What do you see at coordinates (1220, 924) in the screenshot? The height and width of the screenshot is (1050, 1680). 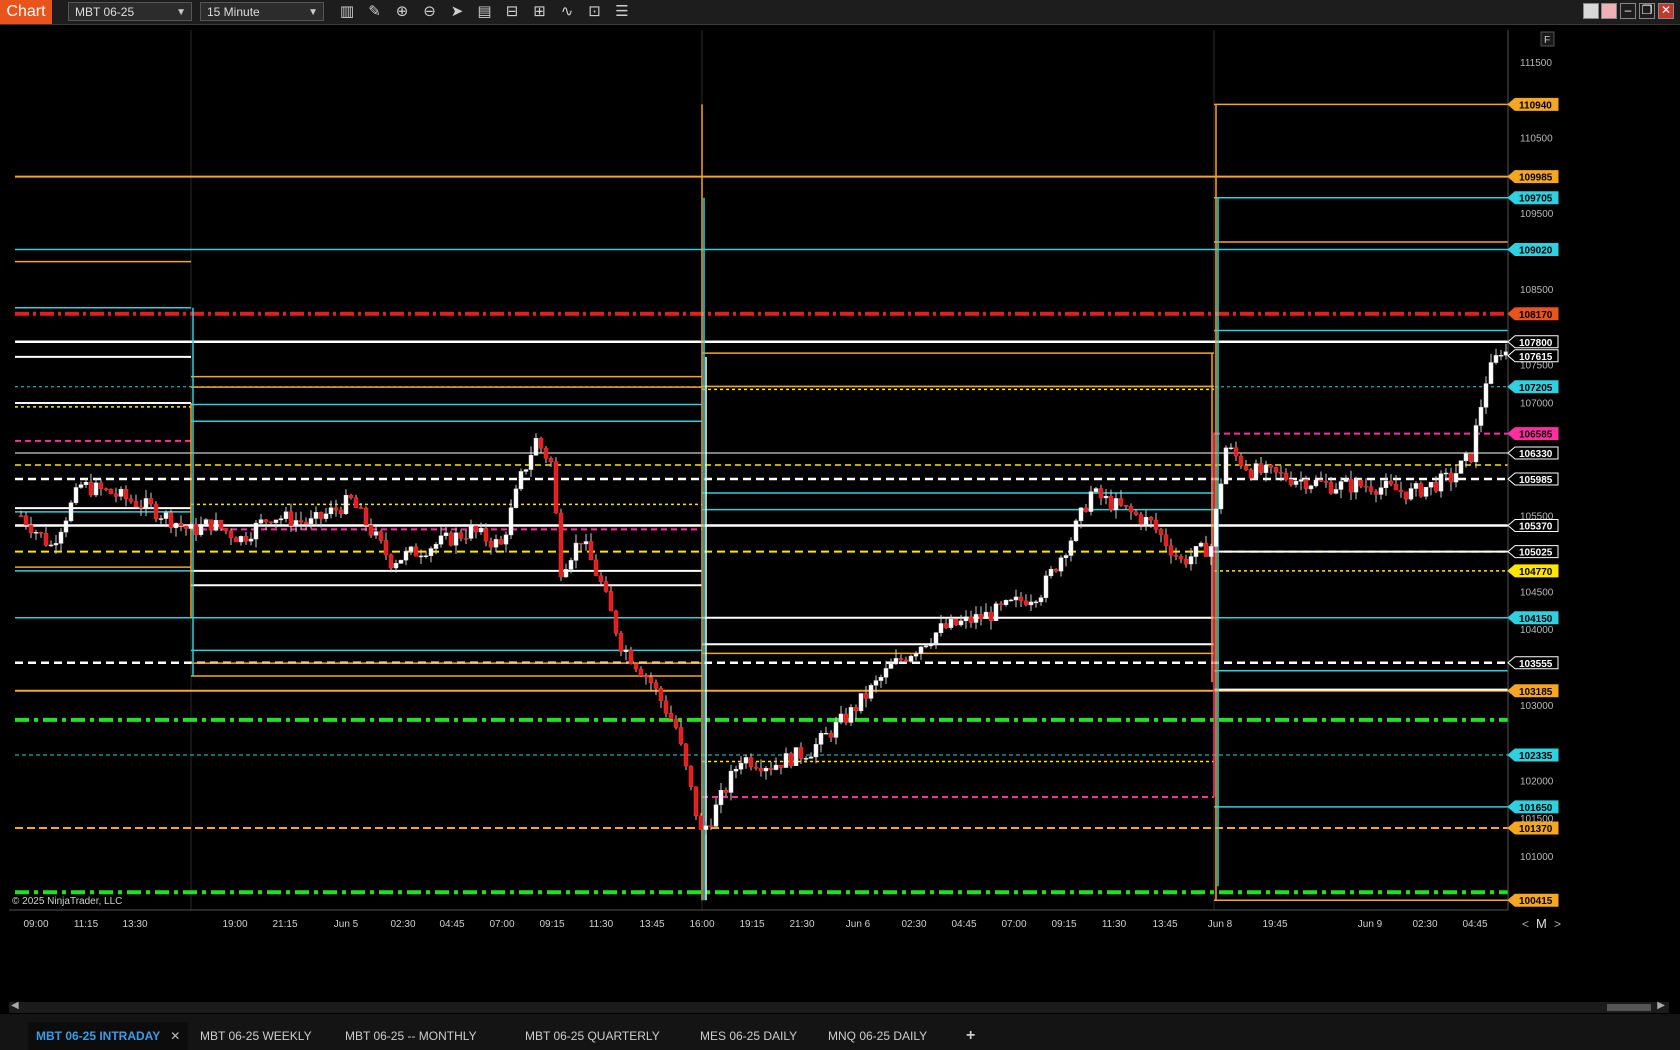 I see `time-tick-label: Jun 8` at bounding box center [1220, 924].